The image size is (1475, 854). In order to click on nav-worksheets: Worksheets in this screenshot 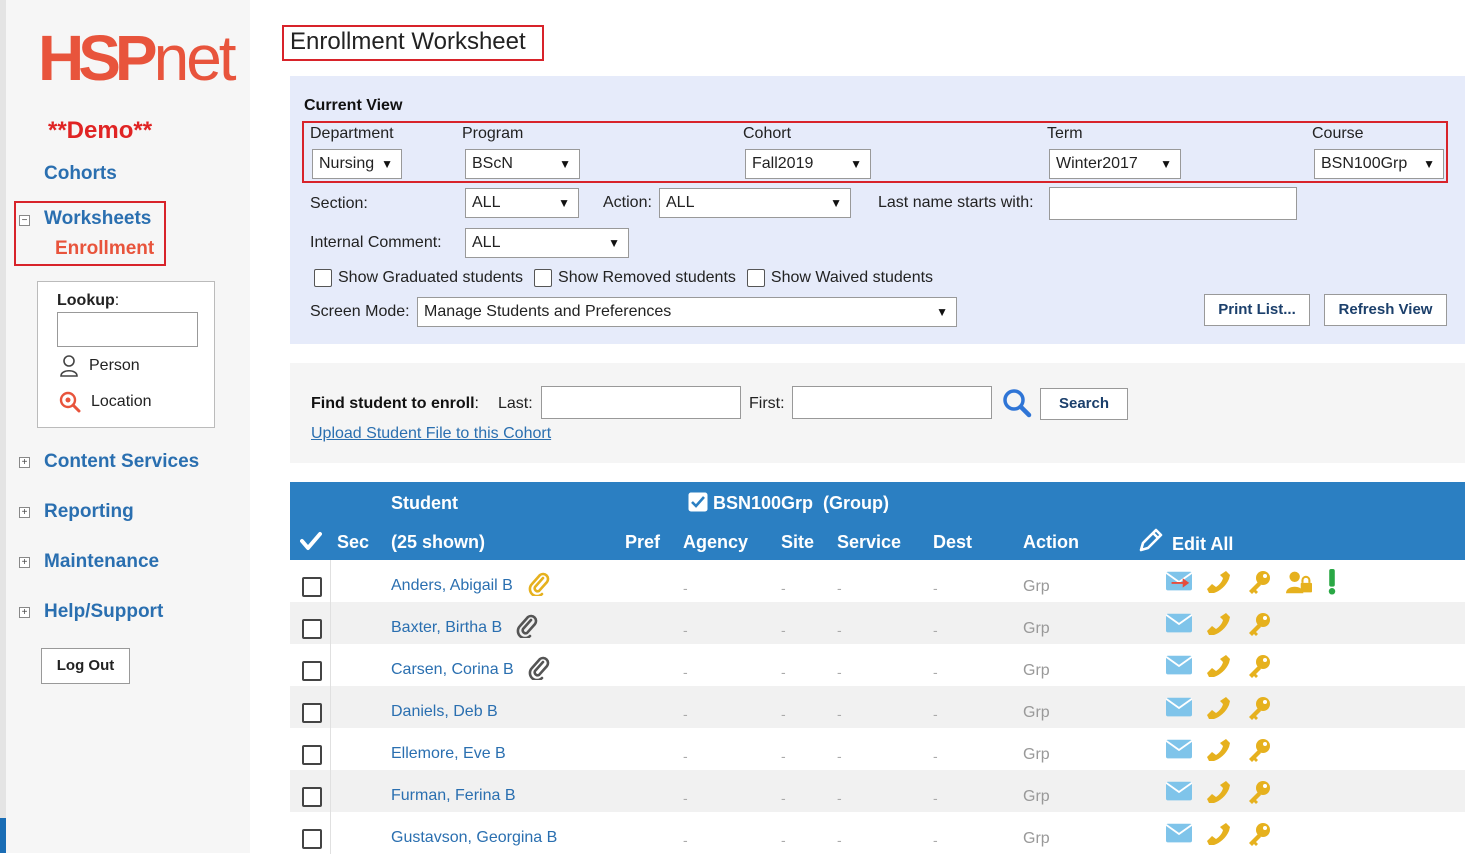, I will do `click(97, 219)`.